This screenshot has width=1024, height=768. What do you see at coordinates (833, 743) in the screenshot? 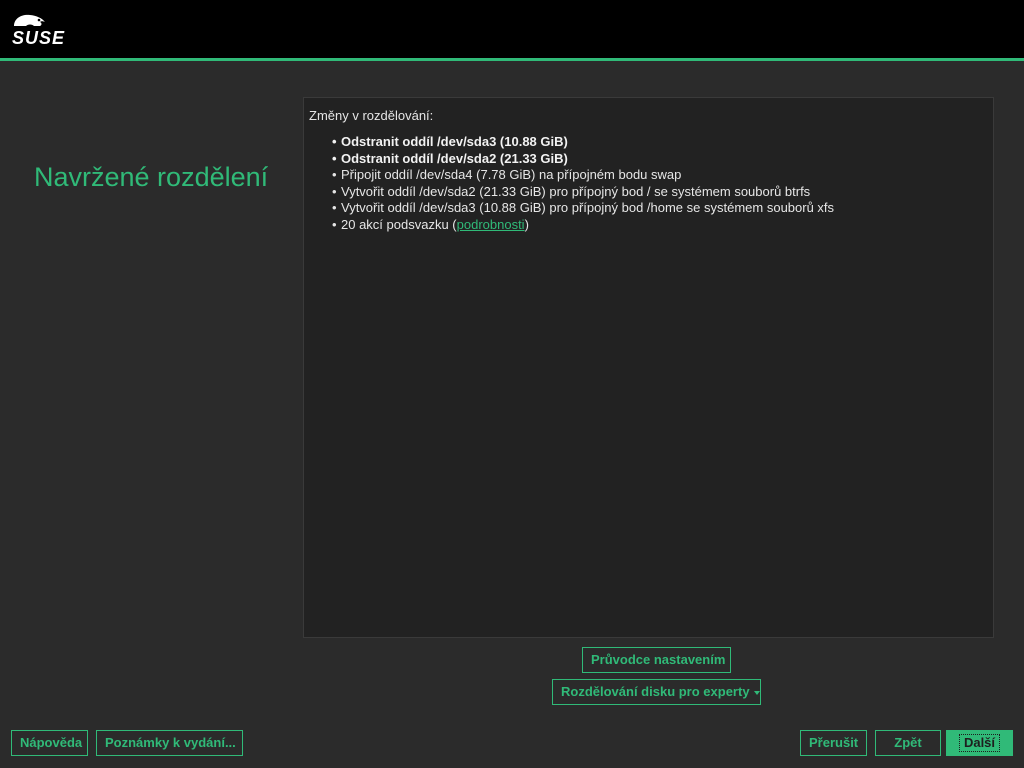
I see `abort-button: Přerušit` at bounding box center [833, 743].